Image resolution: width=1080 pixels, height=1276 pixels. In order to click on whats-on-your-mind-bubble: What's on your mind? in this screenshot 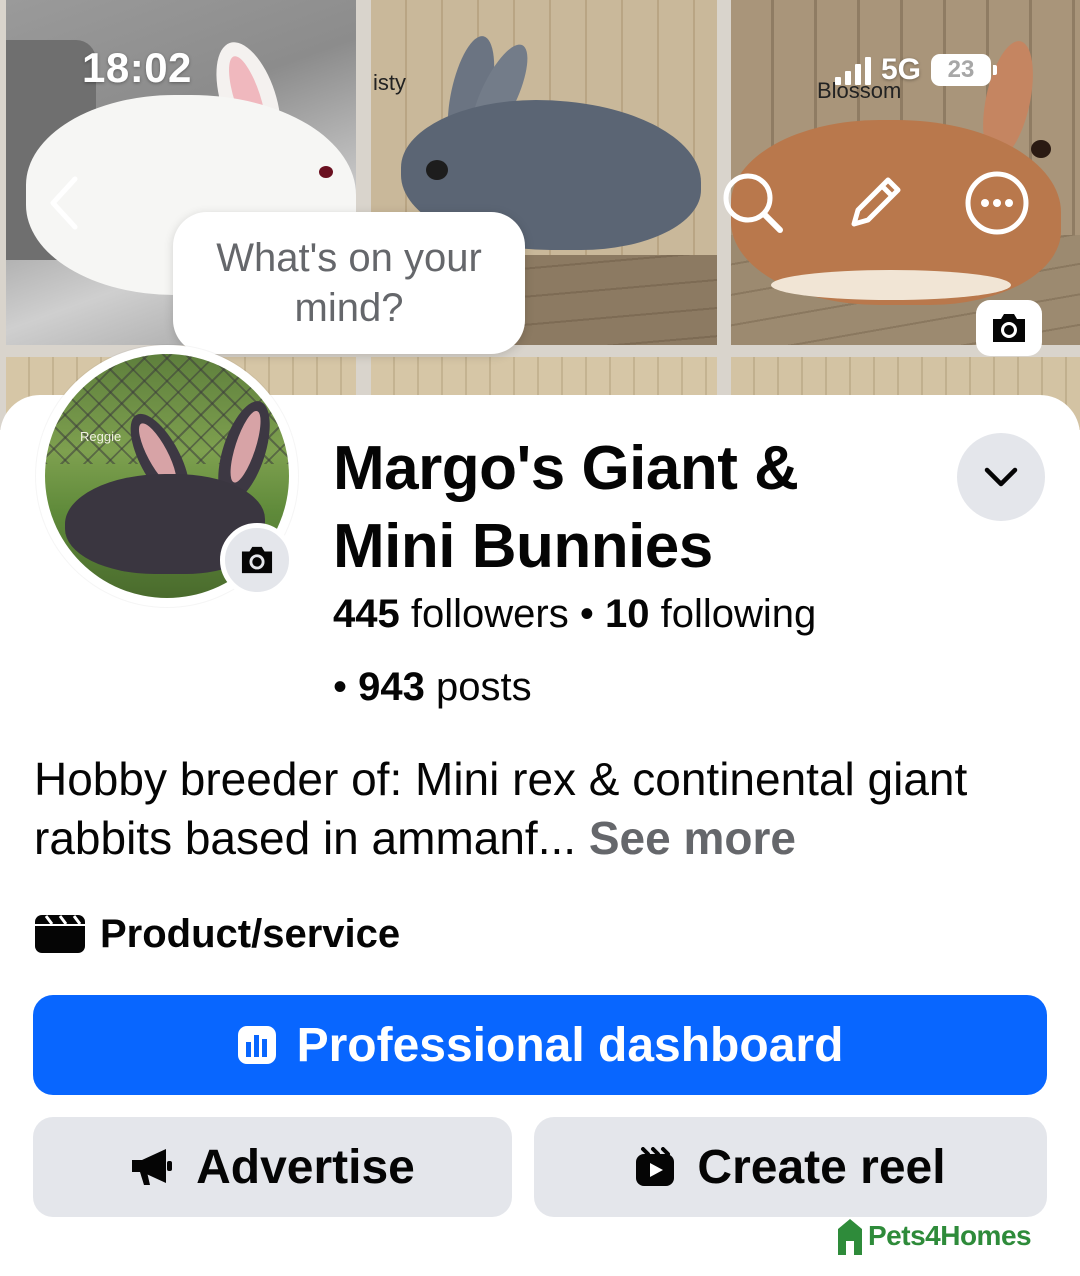, I will do `click(349, 283)`.